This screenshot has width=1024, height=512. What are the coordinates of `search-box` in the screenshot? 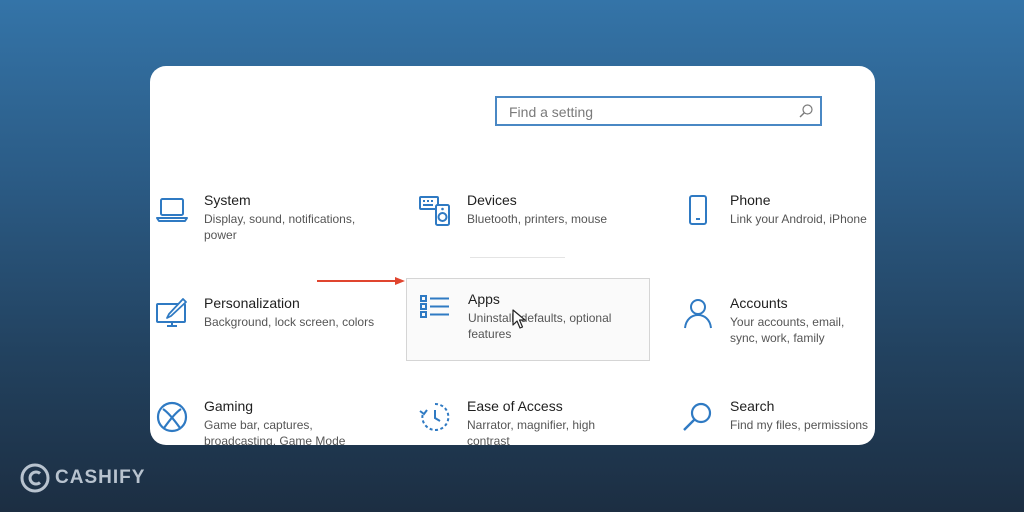 It's located at (658, 111).